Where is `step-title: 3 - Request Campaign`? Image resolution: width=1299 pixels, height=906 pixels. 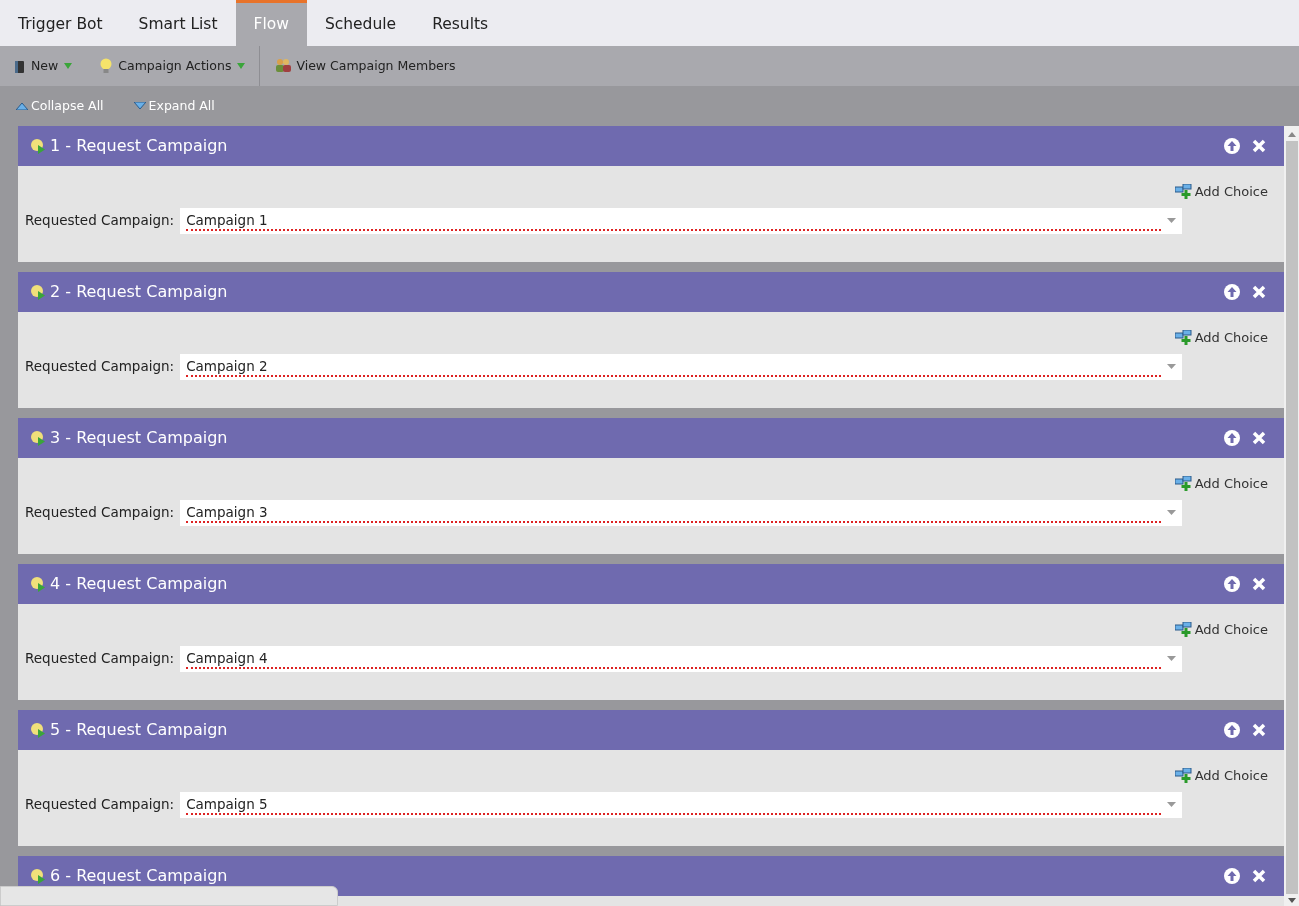 step-title: 3 - Request Campaign is located at coordinates (139, 438).